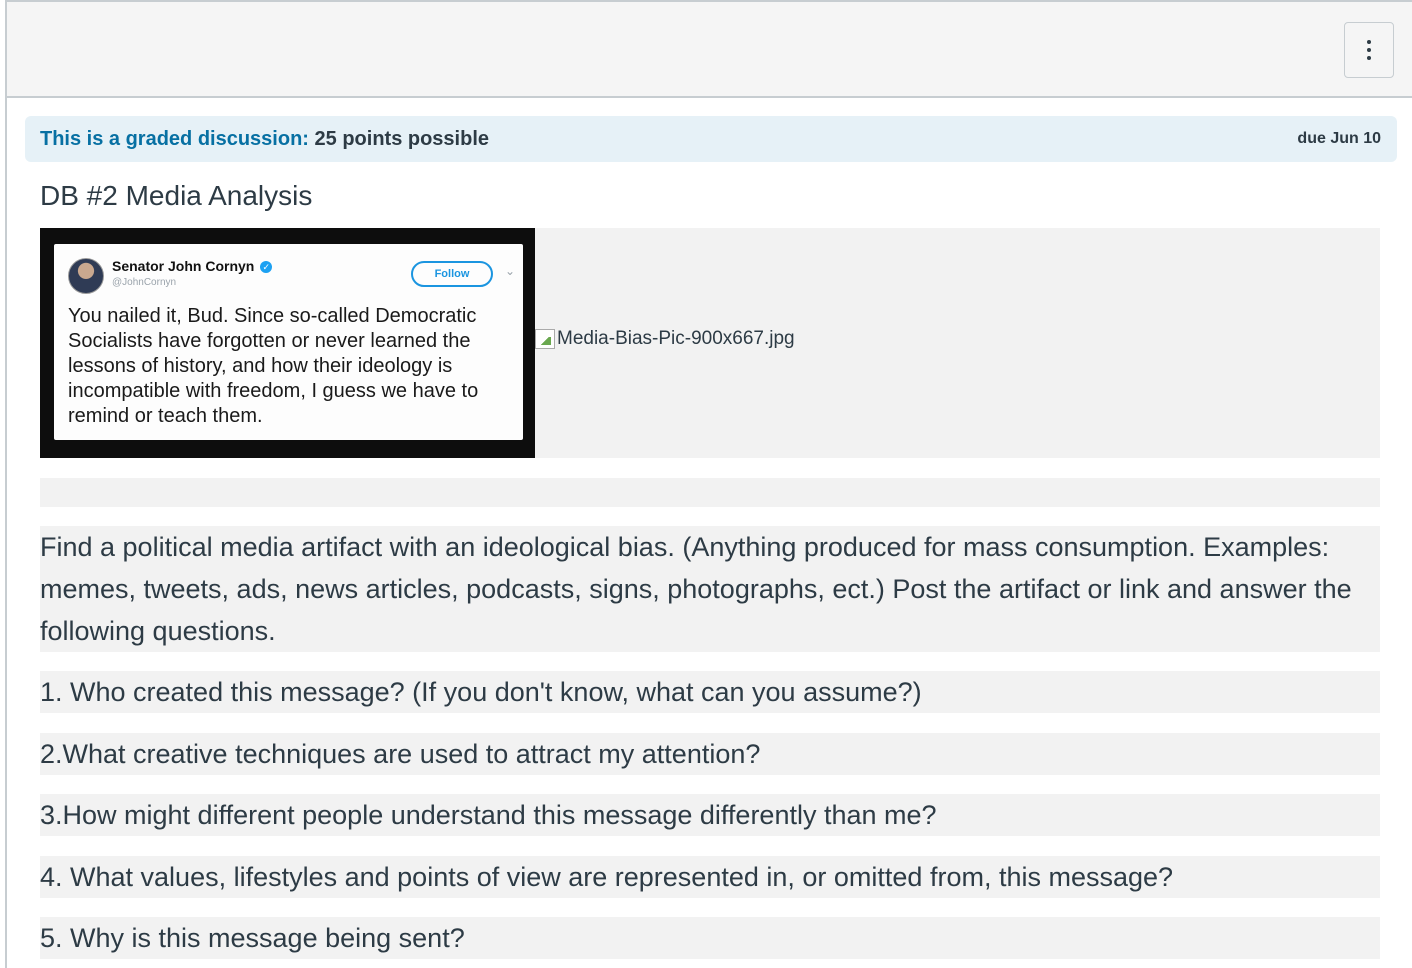  What do you see at coordinates (399, 138) in the screenshot?
I see `points-possible: 25 points possible` at bounding box center [399, 138].